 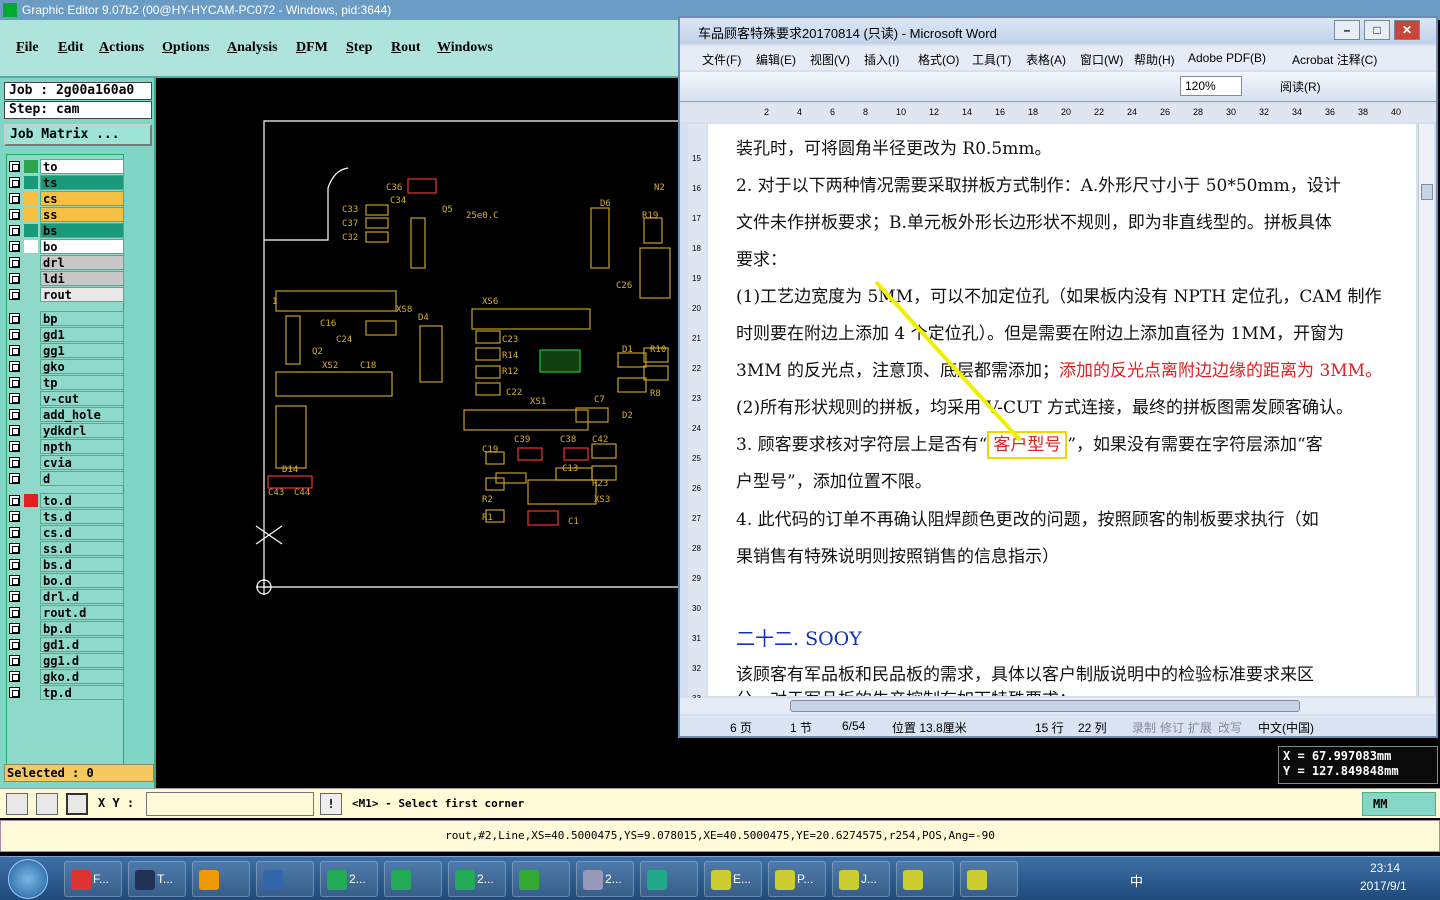 I want to click on layer-name: to.d, so click(x=82, y=500).